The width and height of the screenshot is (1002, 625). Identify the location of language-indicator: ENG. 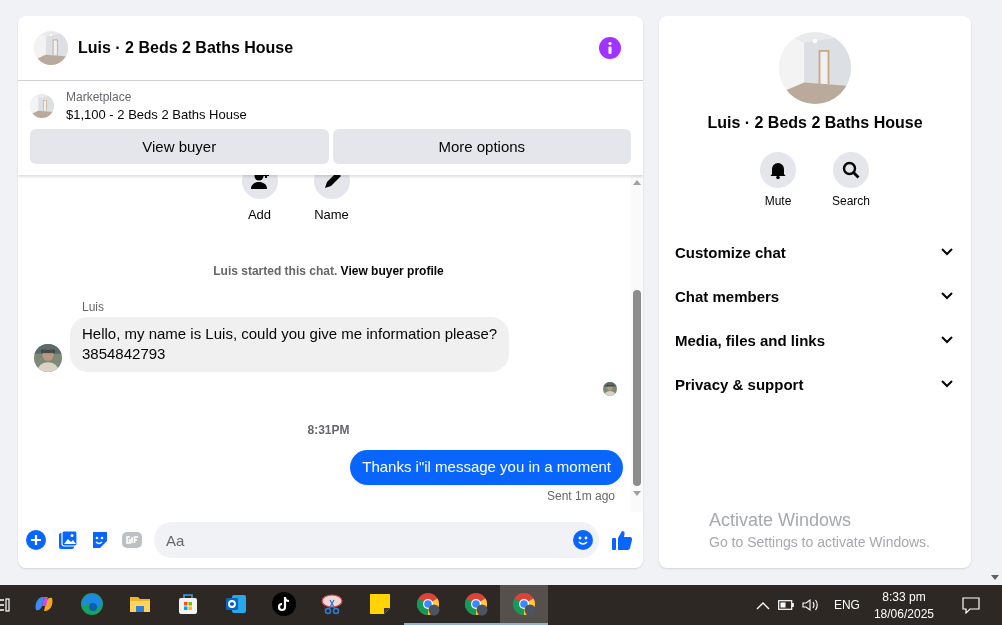
(846, 605).